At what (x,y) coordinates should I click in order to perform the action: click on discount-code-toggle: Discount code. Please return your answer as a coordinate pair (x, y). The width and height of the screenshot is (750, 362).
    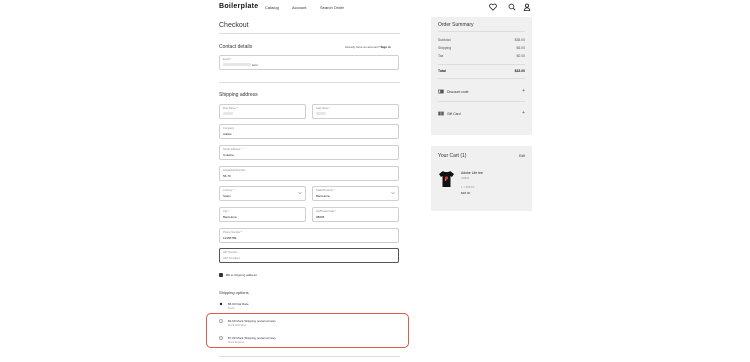
    Looking at the image, I should click on (458, 92).